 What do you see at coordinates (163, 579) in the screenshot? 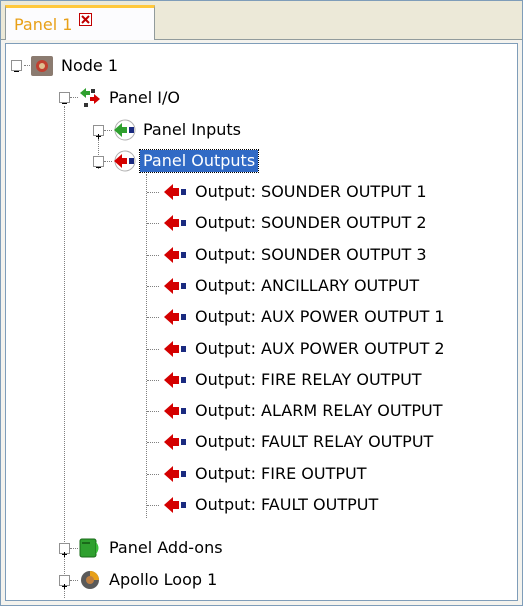
I see `apollo-loop-1-label: Apollo Loop 1` at bounding box center [163, 579].